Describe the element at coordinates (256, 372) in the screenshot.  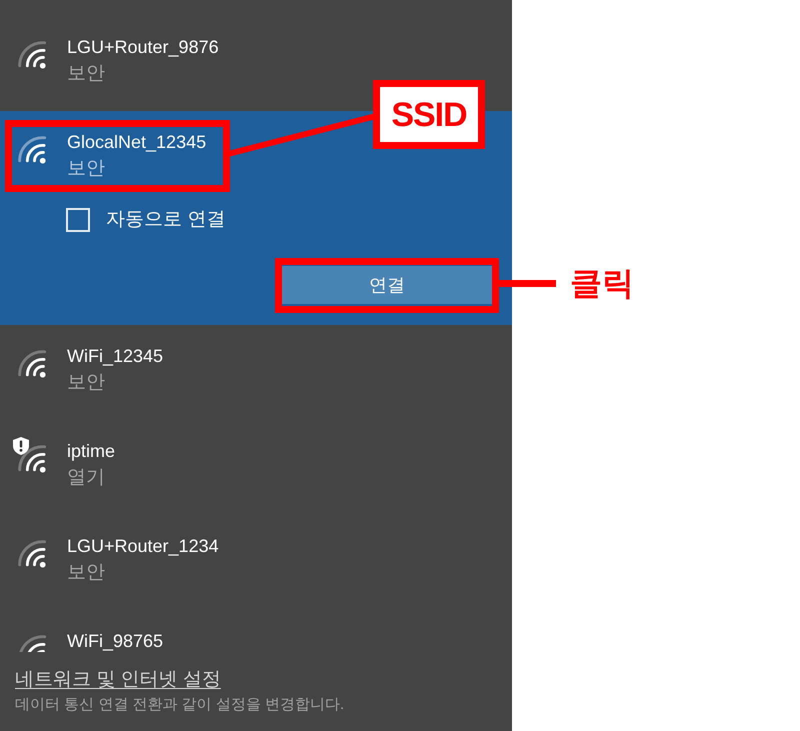
I see `network-item: WiFi_12345 보안` at that location.